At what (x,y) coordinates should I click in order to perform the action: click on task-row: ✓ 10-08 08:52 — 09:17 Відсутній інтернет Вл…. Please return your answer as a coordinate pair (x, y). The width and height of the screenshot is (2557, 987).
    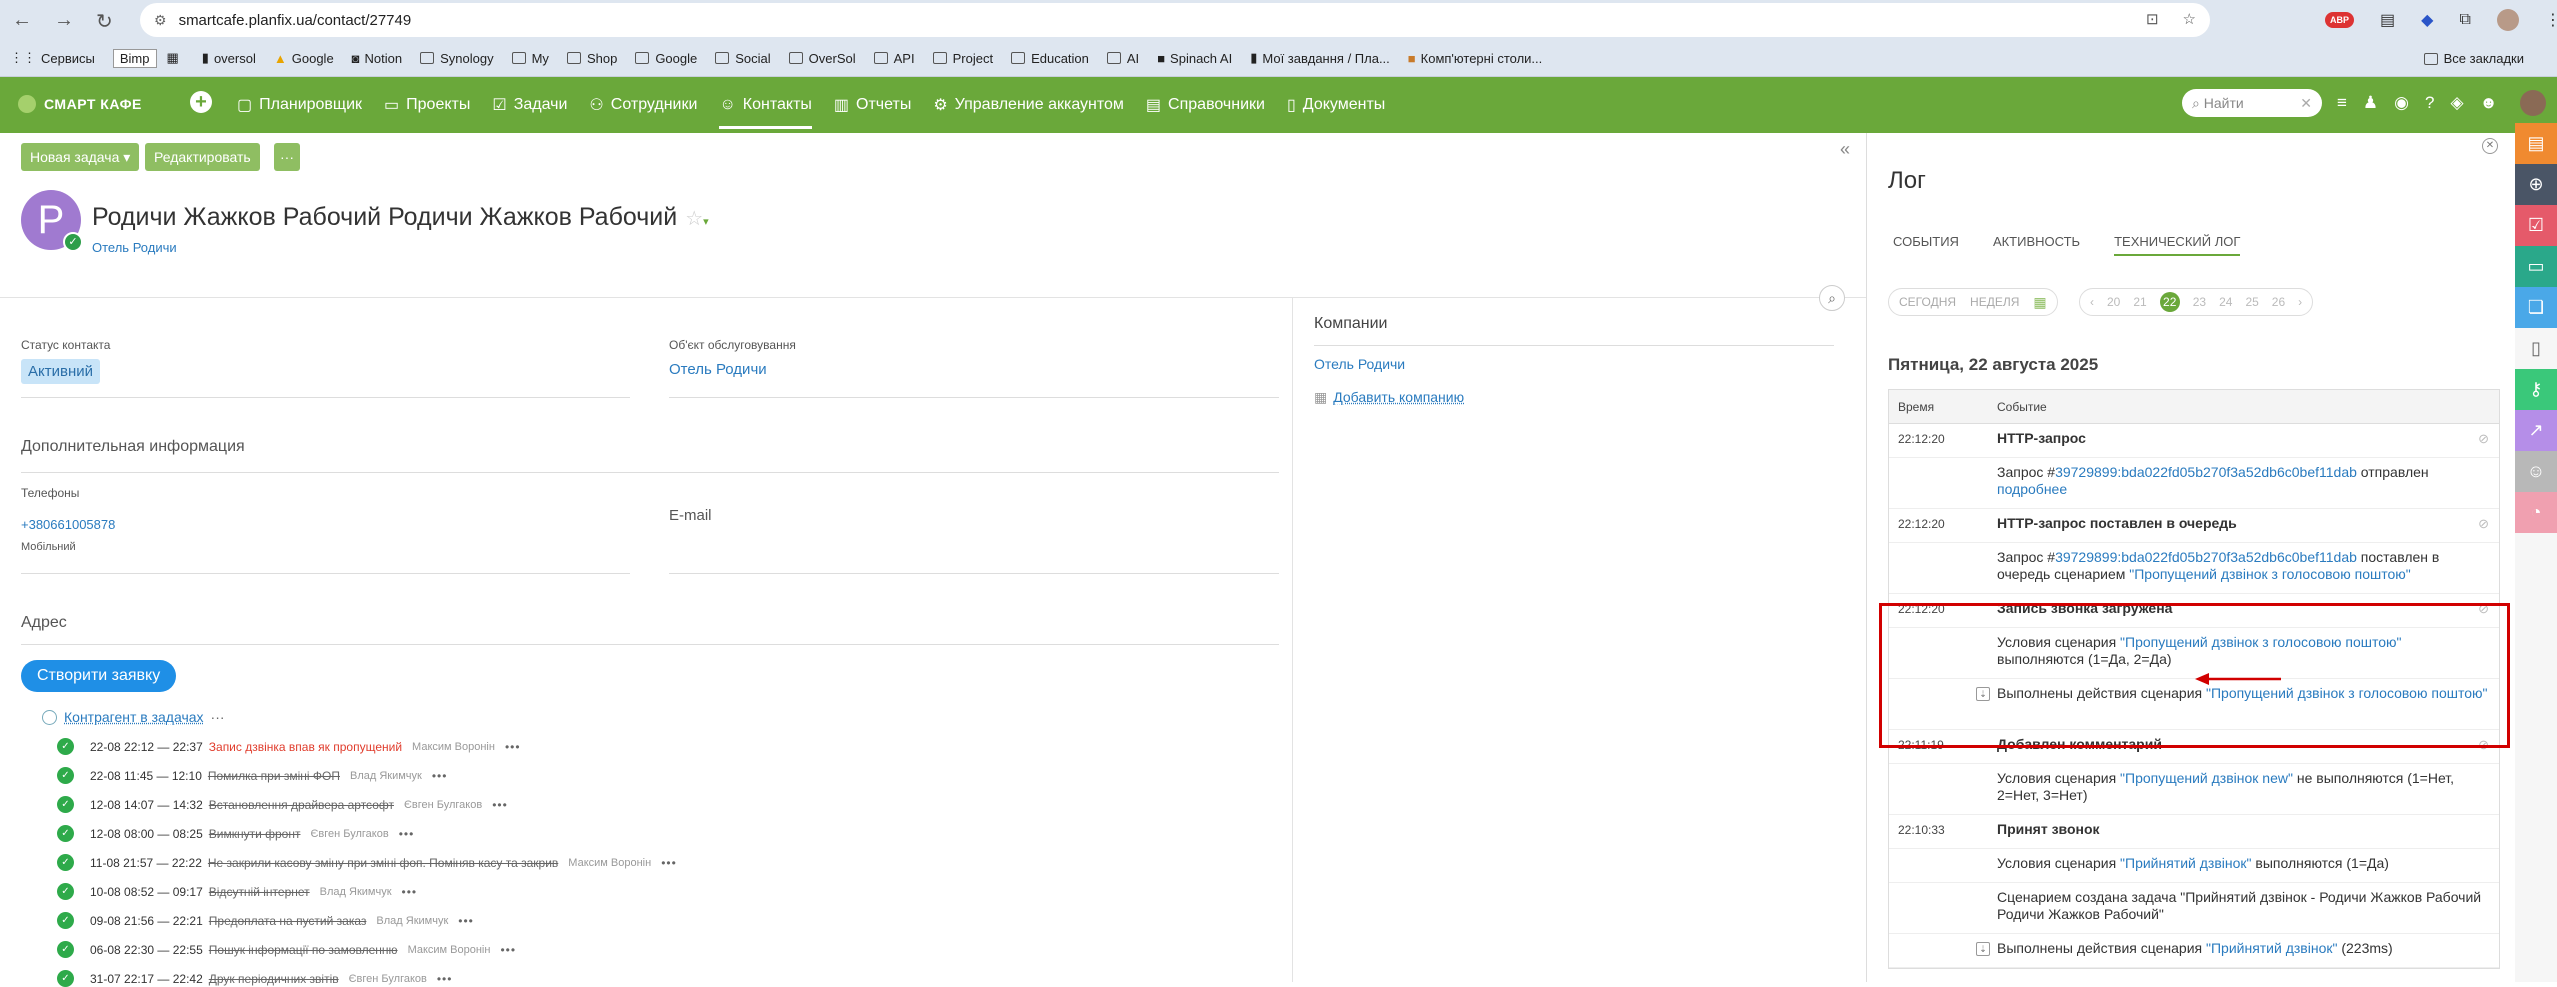
    Looking at the image, I should click on (237, 891).